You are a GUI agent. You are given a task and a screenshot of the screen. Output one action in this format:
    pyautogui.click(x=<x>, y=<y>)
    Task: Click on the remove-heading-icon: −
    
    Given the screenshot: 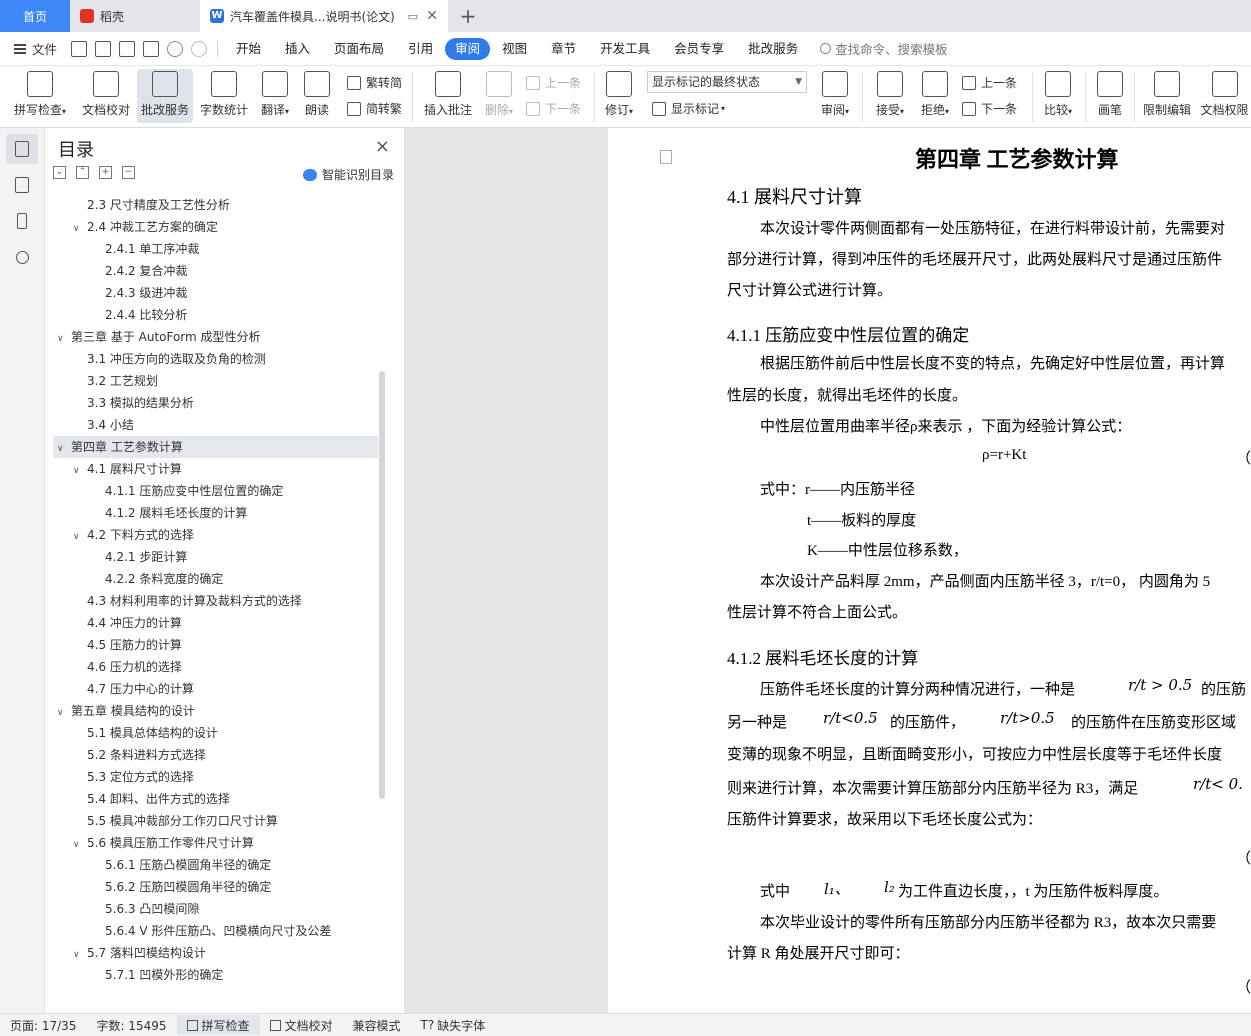 What is the action you would take?
    pyautogui.click(x=128, y=172)
    